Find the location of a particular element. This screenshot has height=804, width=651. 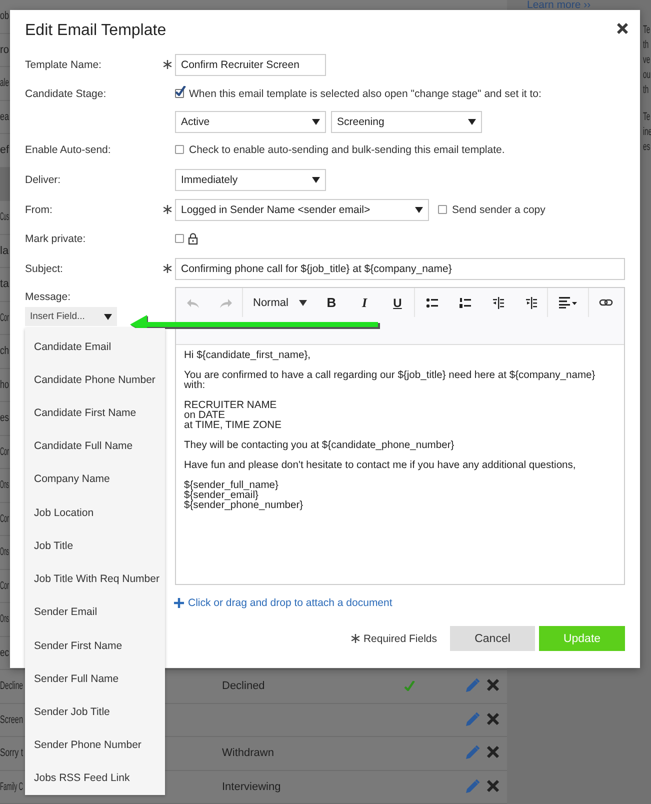

menu-item: Jobs RSS Feed Link is located at coordinates (95, 779).